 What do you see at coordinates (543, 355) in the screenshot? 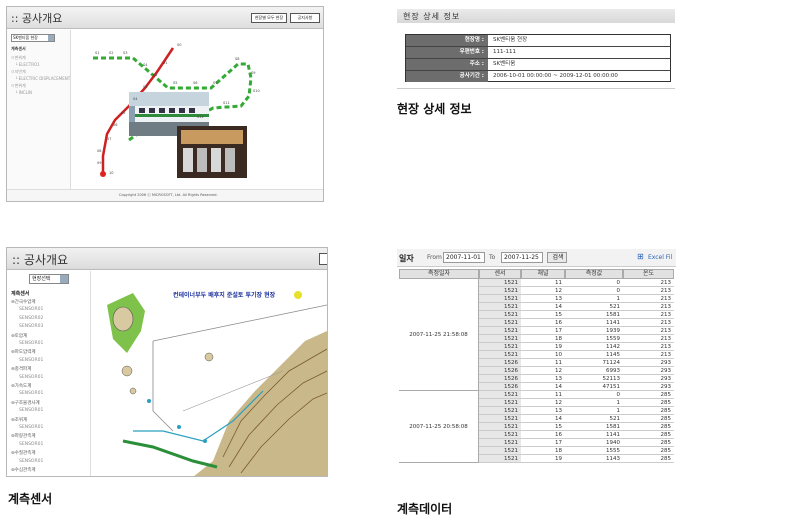
I see `table-cell: 10` at bounding box center [543, 355].